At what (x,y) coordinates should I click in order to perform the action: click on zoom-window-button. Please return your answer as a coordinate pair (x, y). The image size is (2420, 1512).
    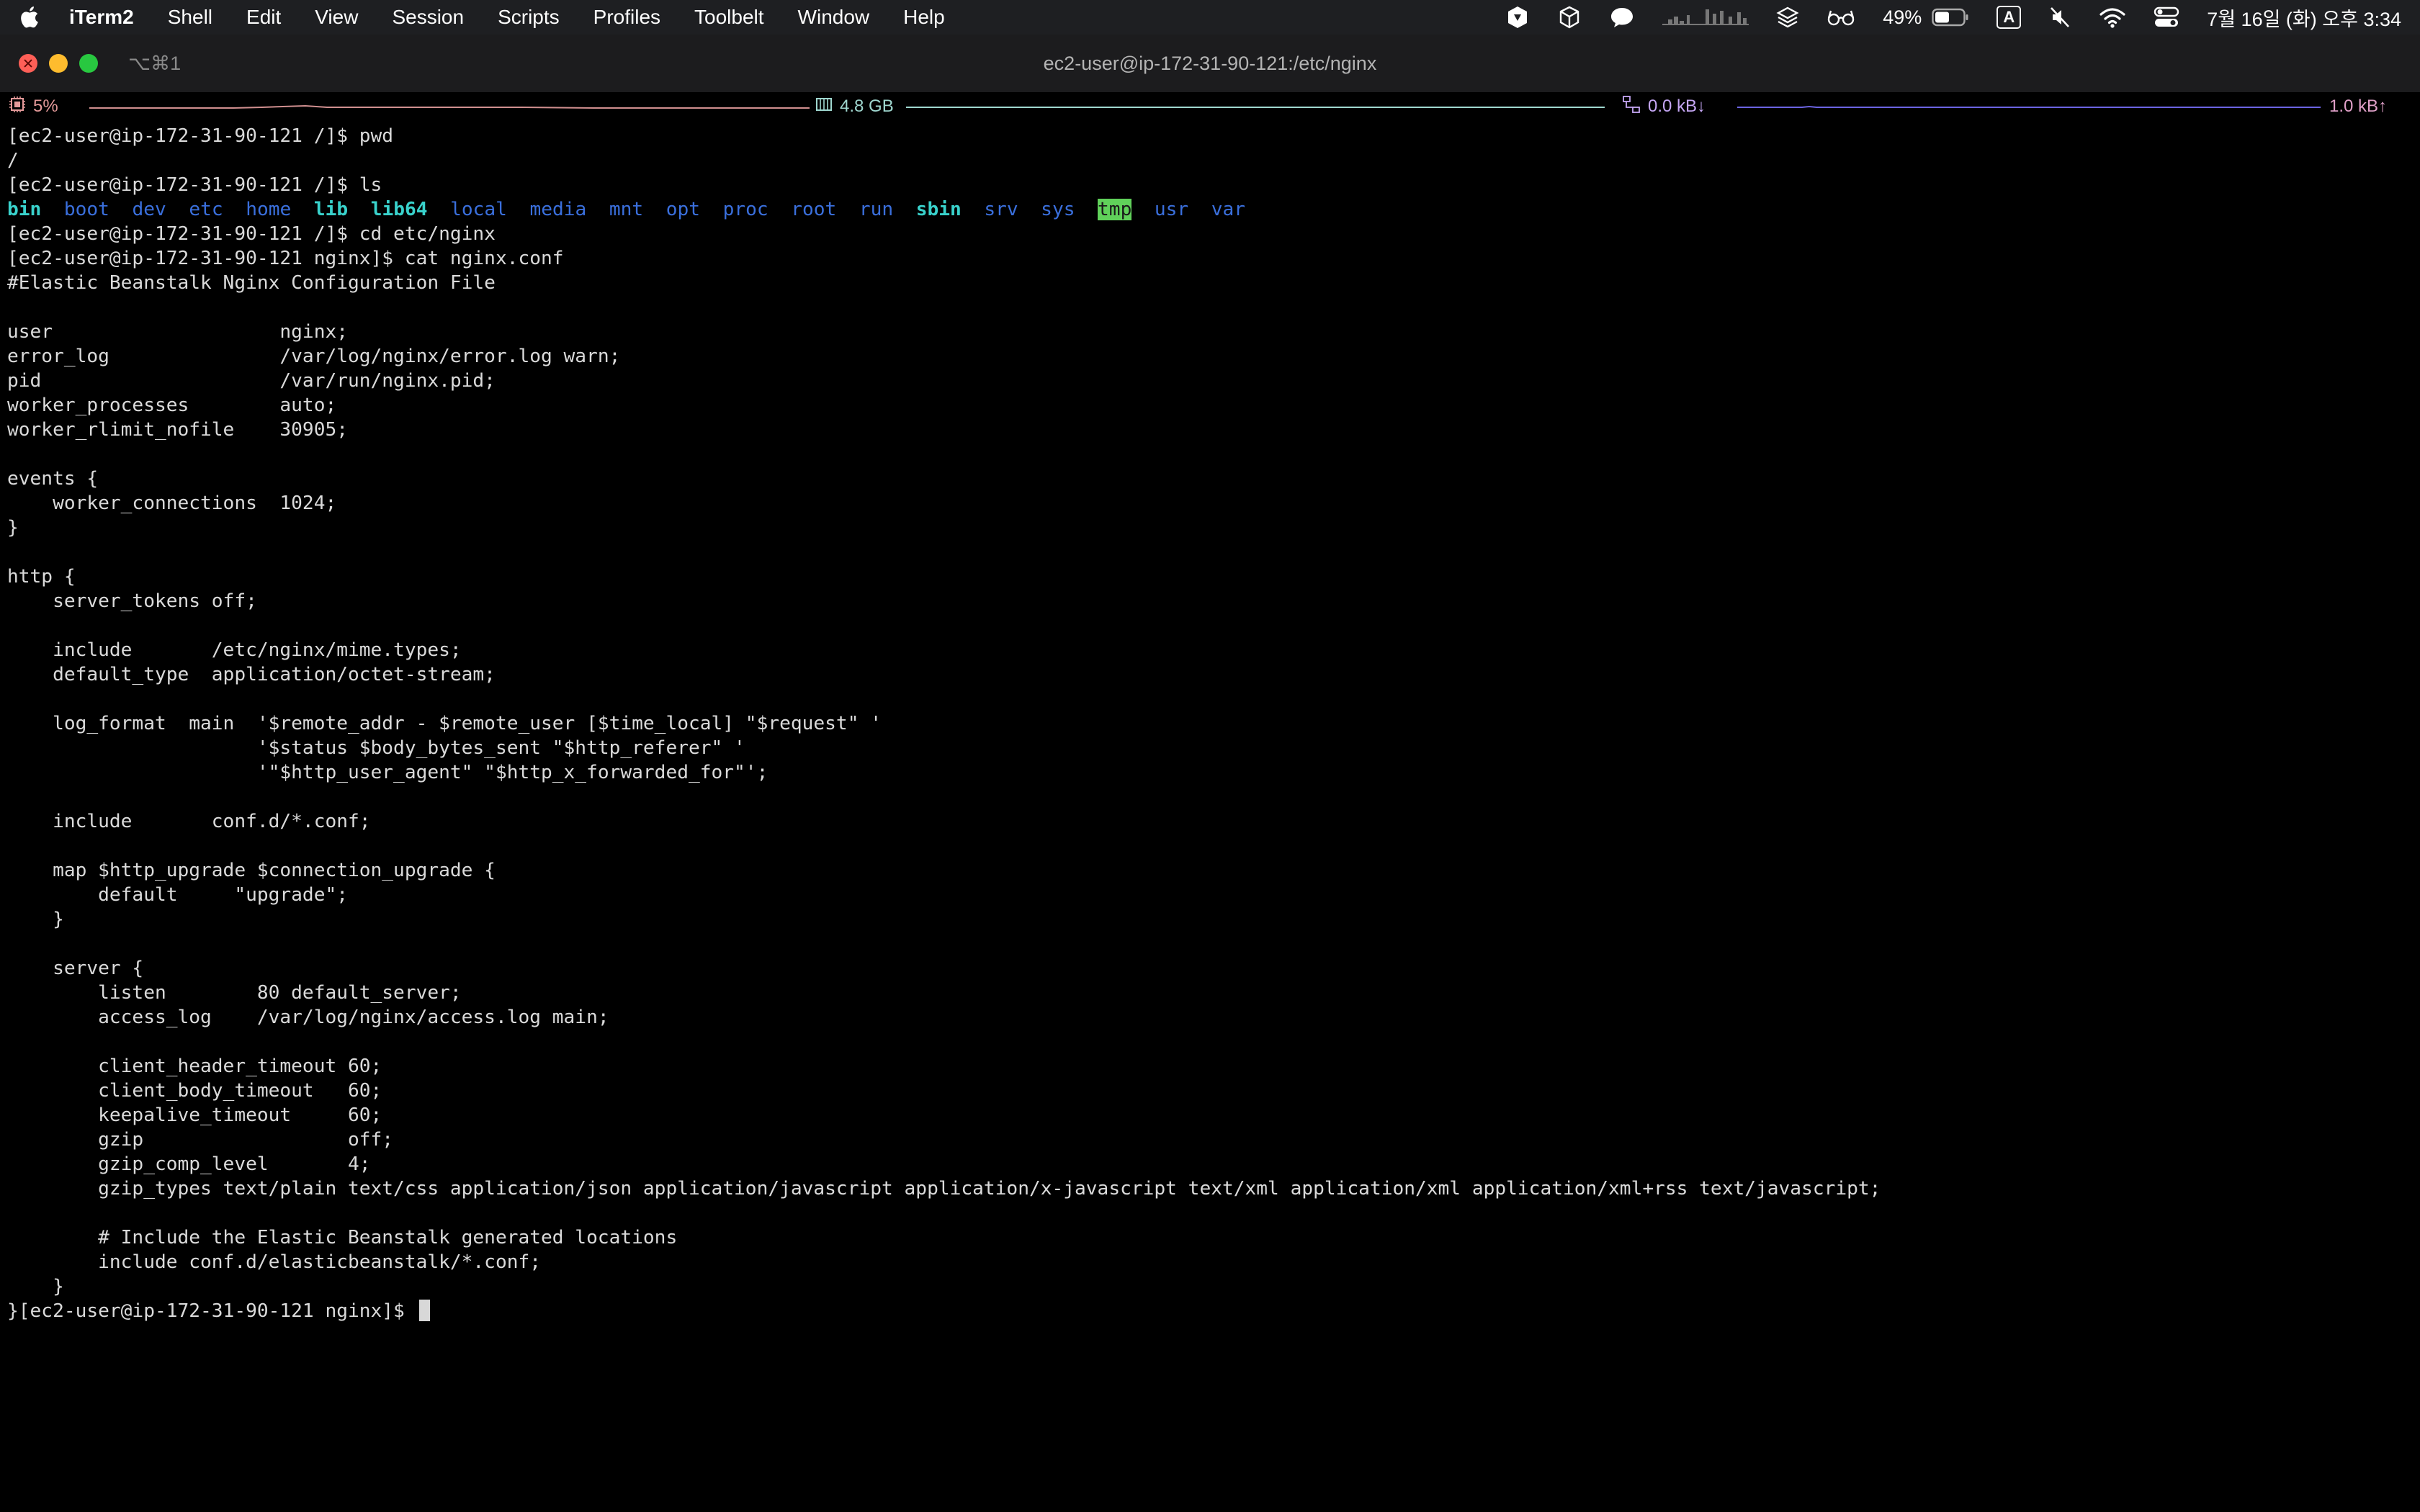
    Looking at the image, I should click on (88, 63).